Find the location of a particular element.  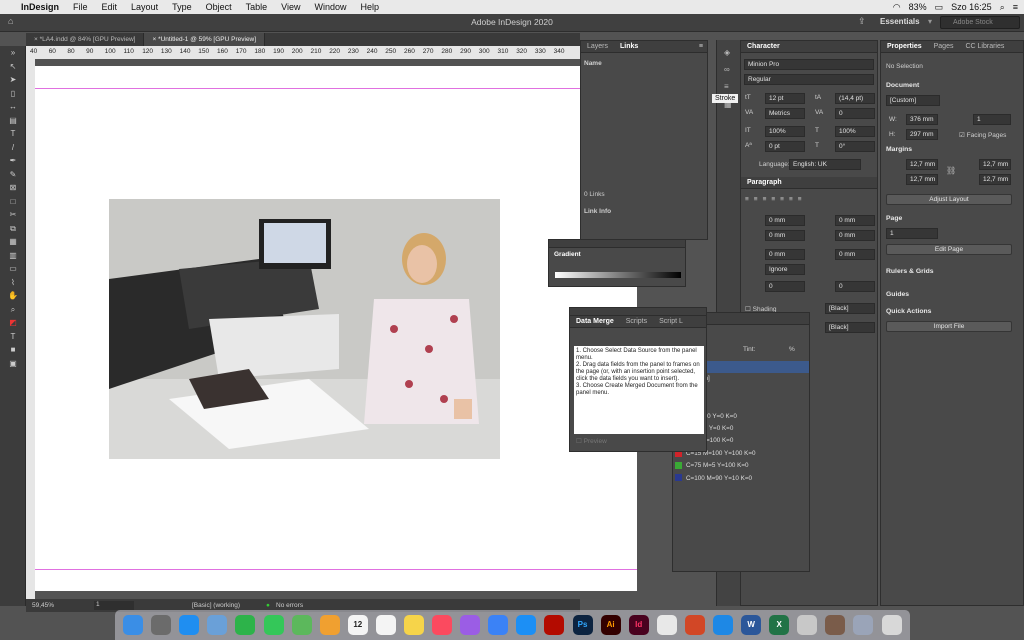

font-size-field: 12 pt is located at coordinates (785, 98).